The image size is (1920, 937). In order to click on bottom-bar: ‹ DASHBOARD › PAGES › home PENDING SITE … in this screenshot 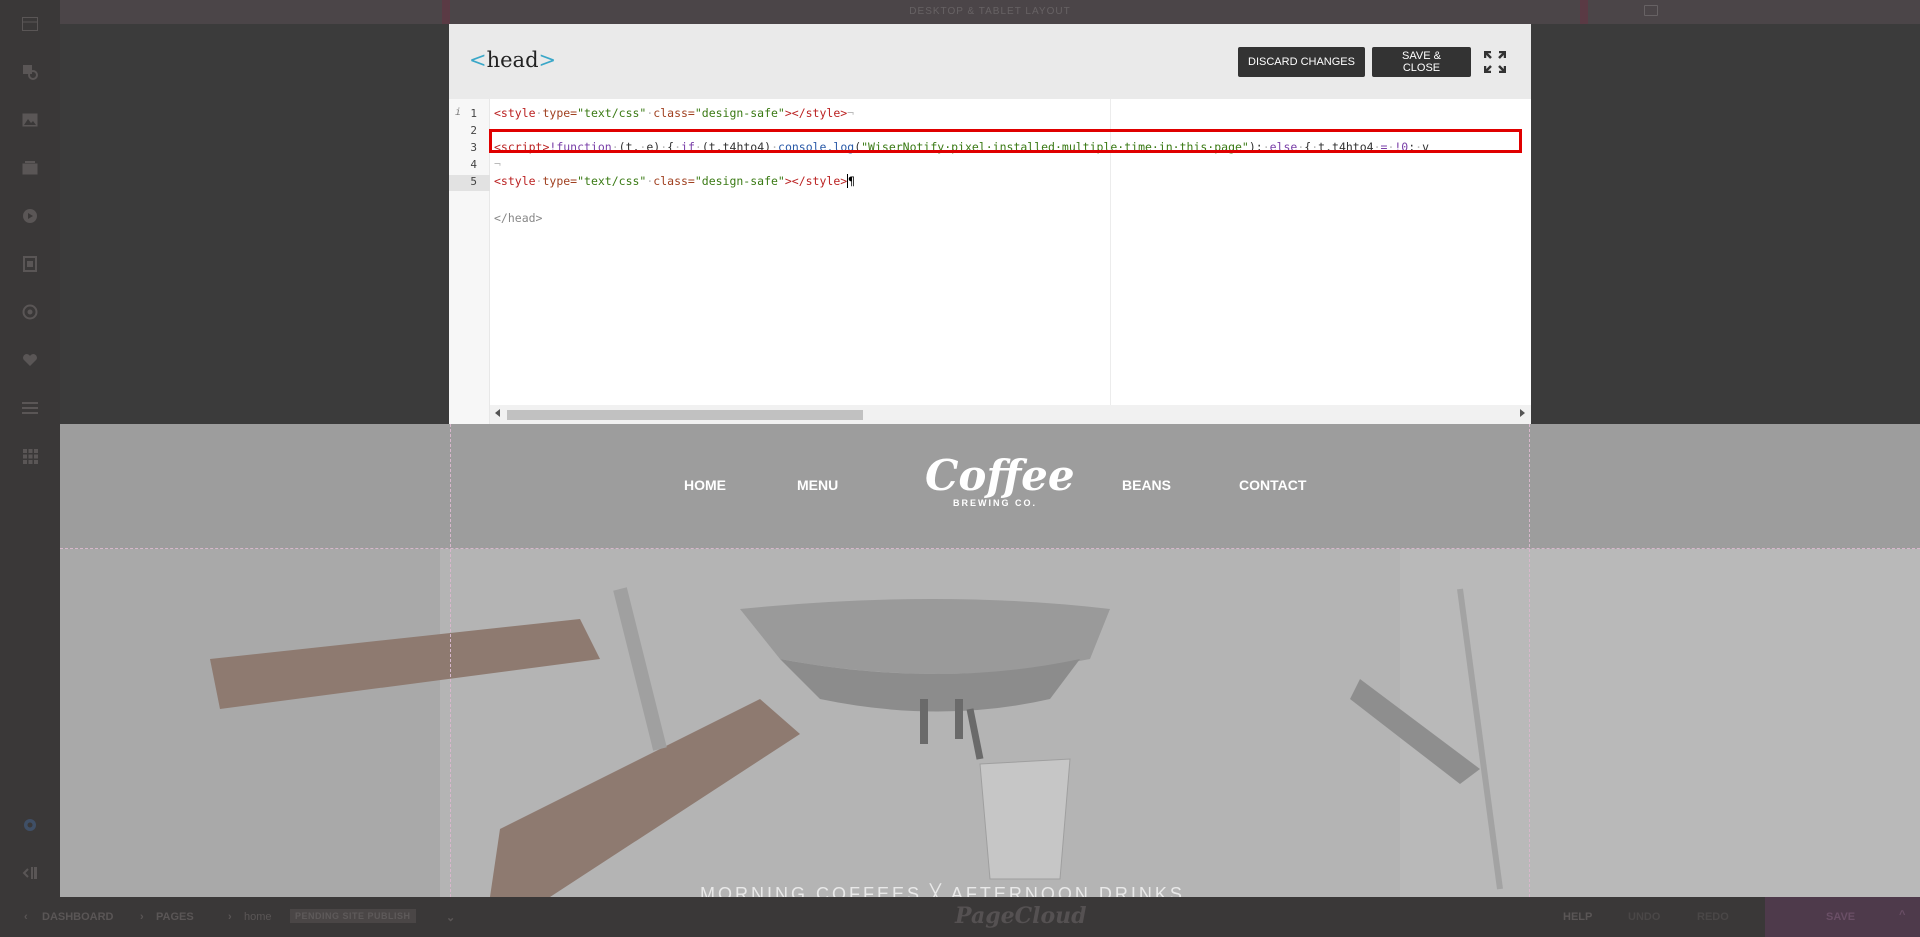, I will do `click(960, 917)`.